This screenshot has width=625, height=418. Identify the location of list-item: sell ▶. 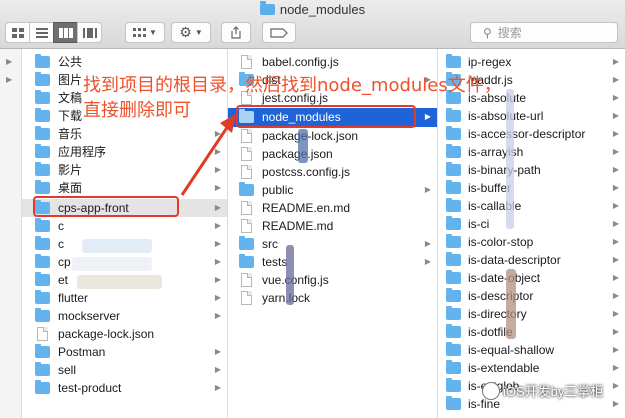
(124, 370).